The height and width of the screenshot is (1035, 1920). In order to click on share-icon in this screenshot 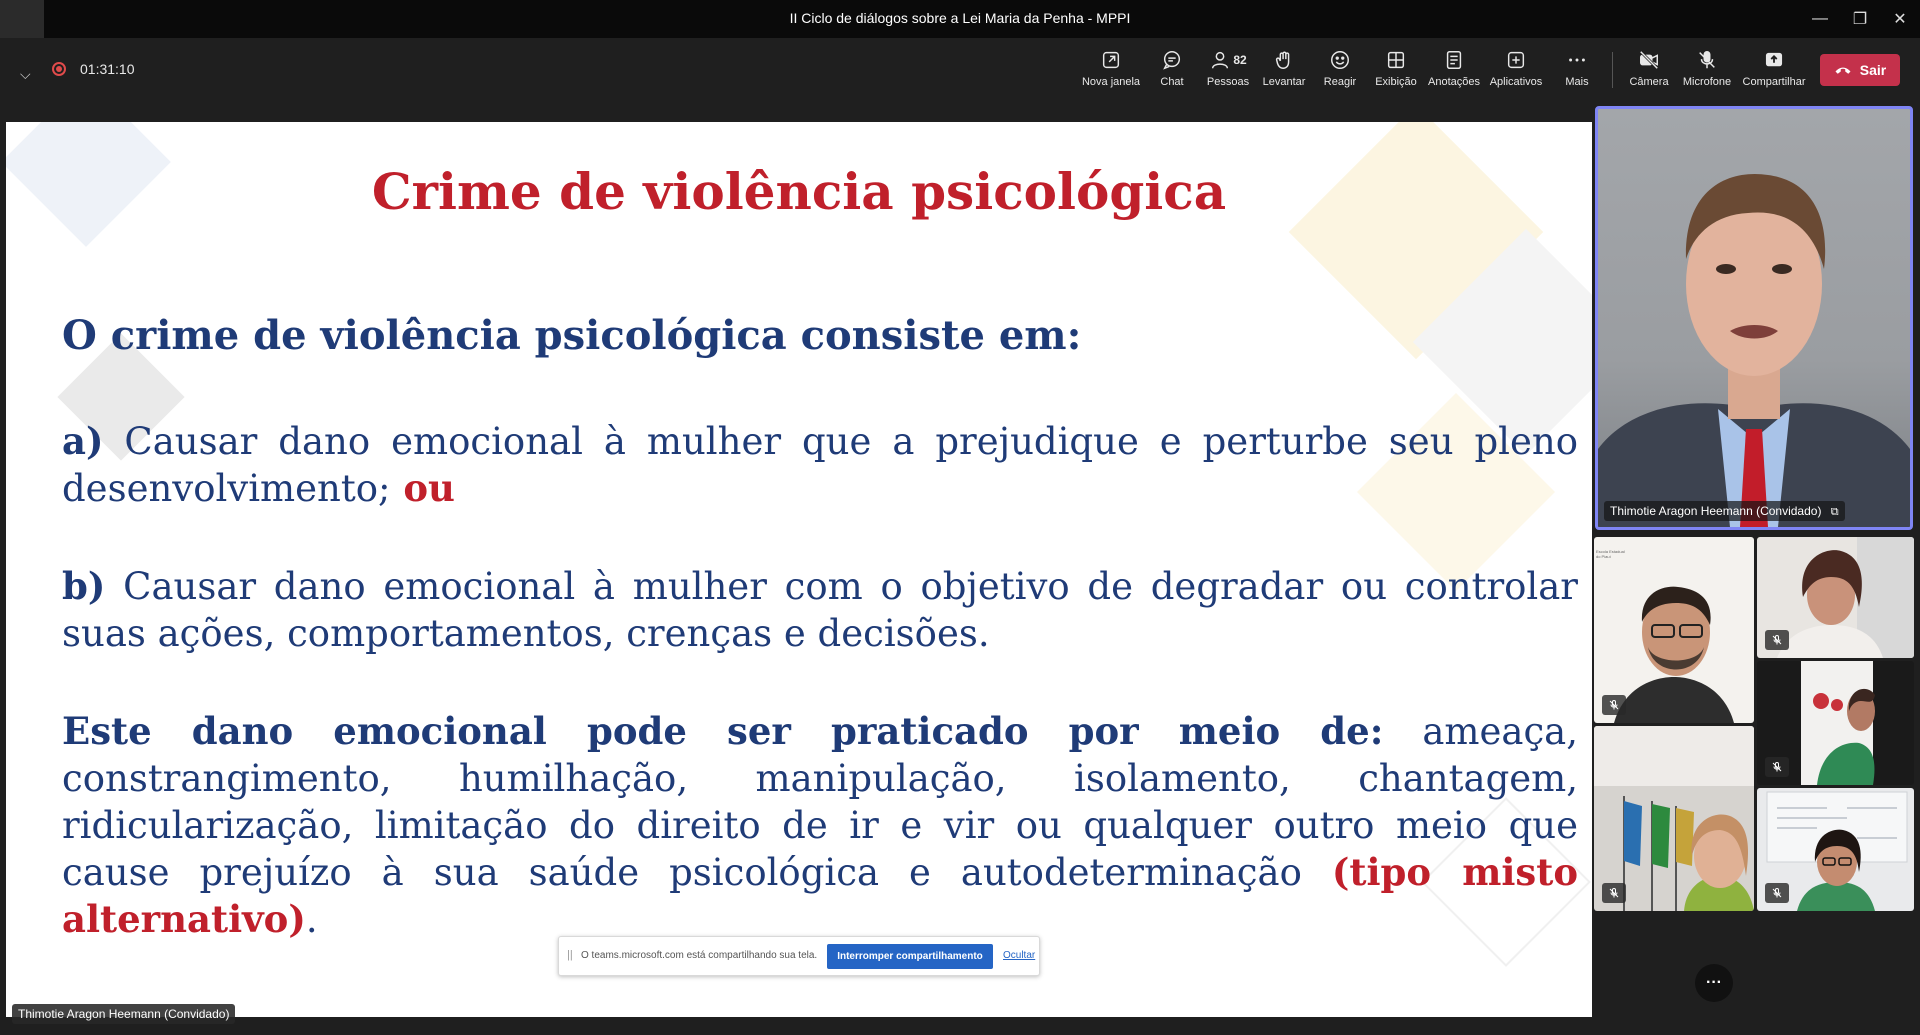, I will do `click(1774, 60)`.